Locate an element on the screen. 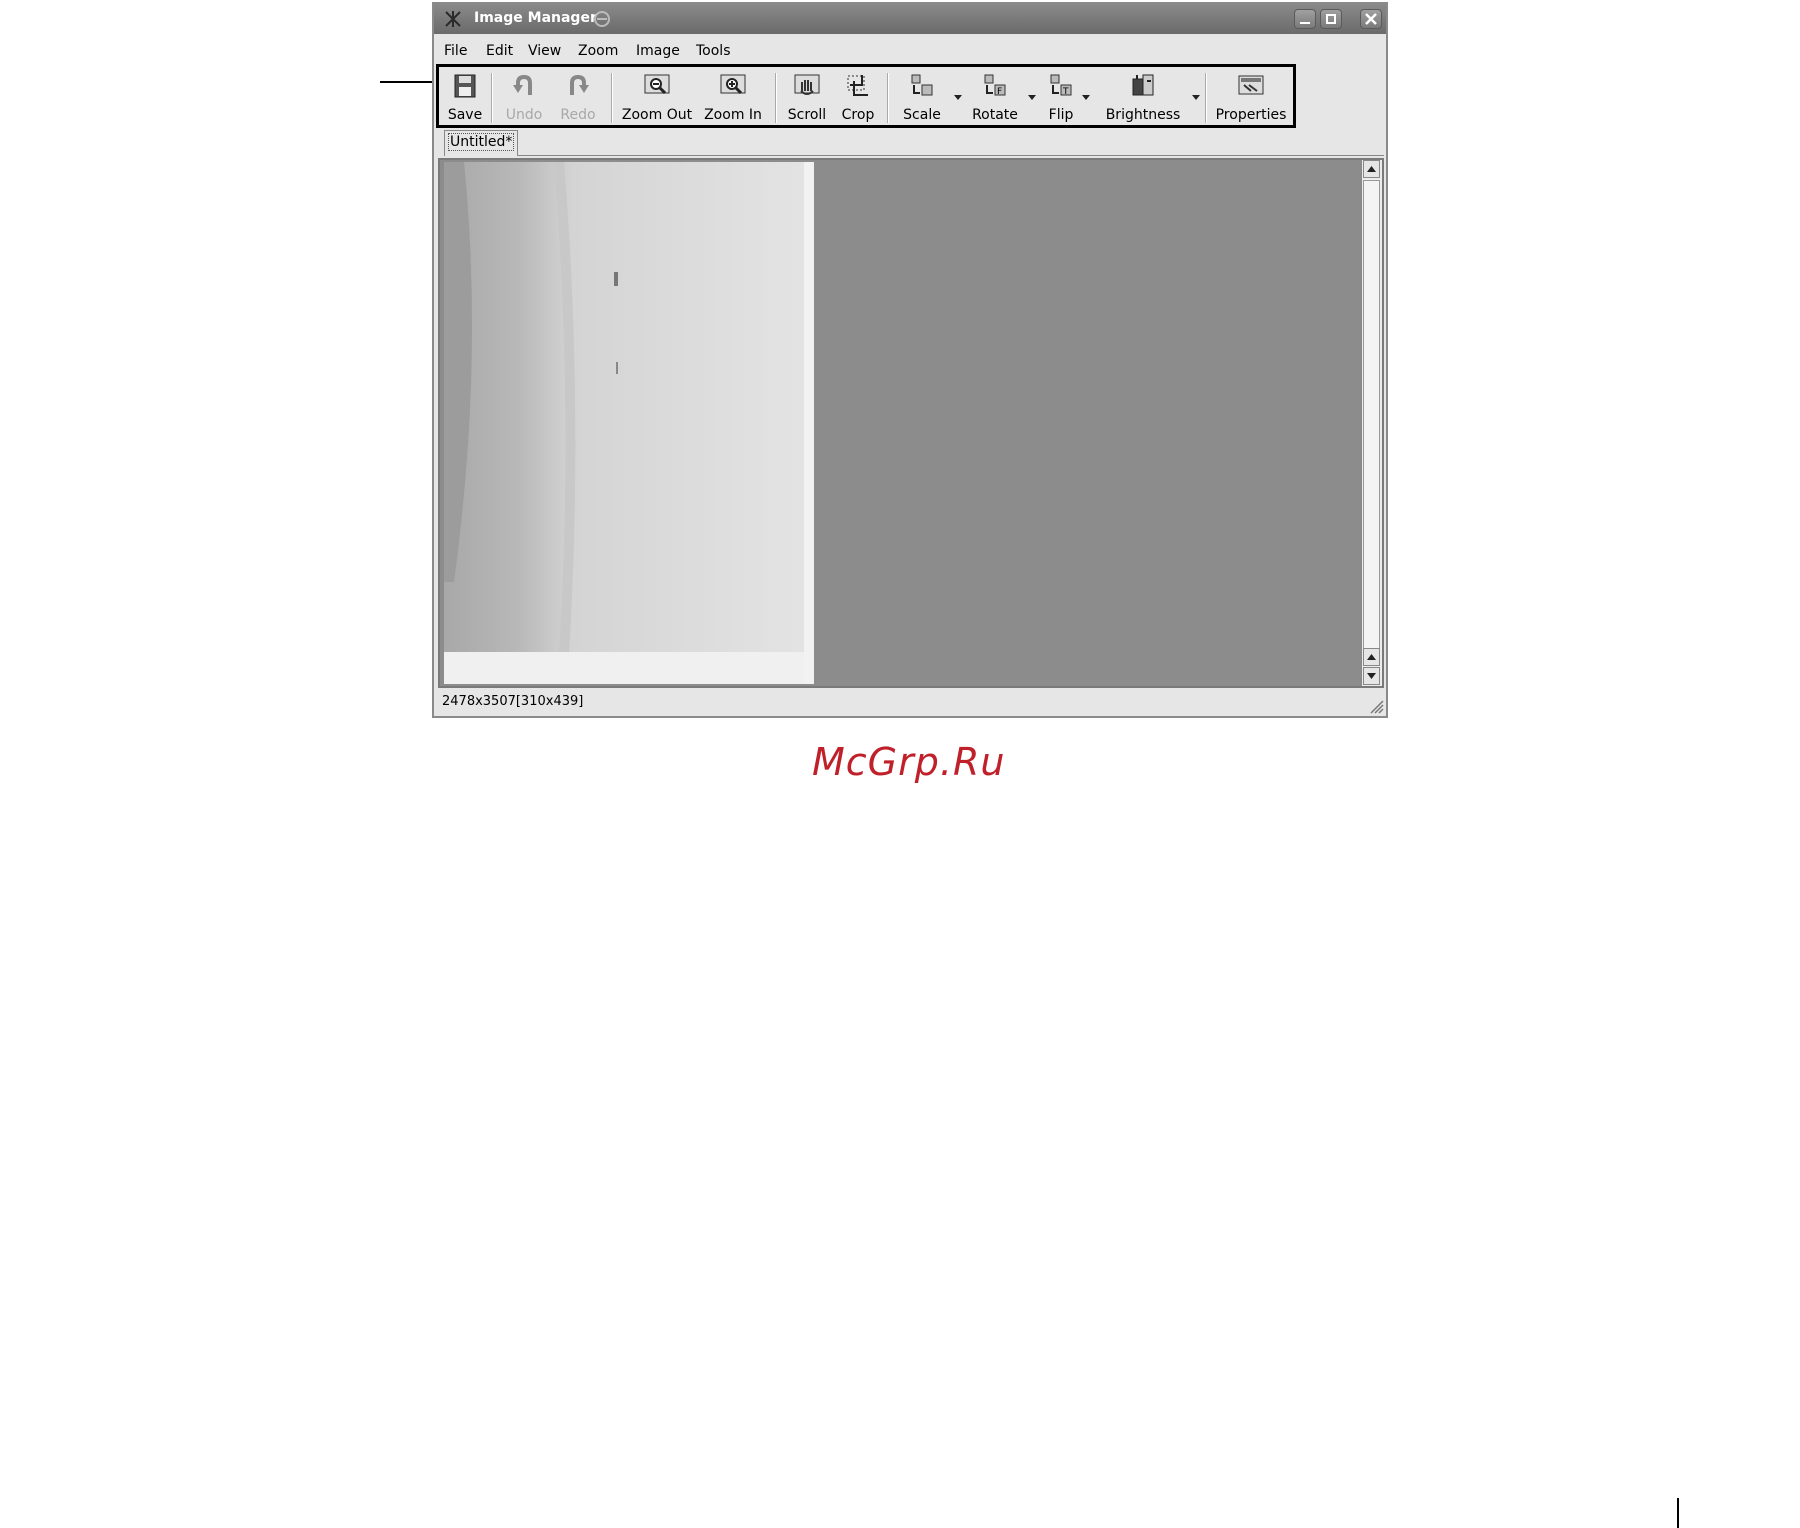  scale-dropdown-icon is located at coordinates (958, 97).